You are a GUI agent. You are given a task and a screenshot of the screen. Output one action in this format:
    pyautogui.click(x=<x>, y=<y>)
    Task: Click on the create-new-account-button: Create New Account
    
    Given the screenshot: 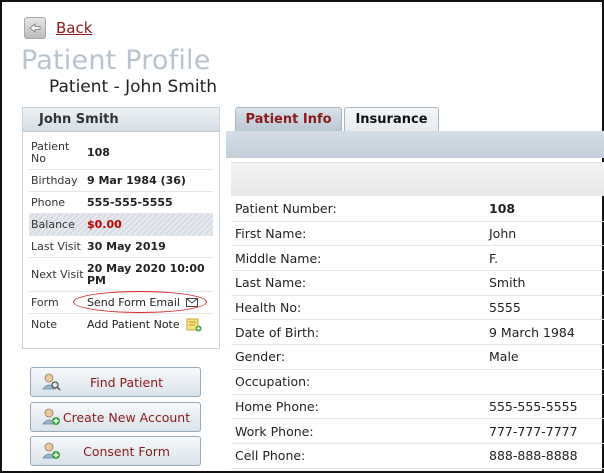 What is the action you would take?
    pyautogui.click(x=115, y=417)
    